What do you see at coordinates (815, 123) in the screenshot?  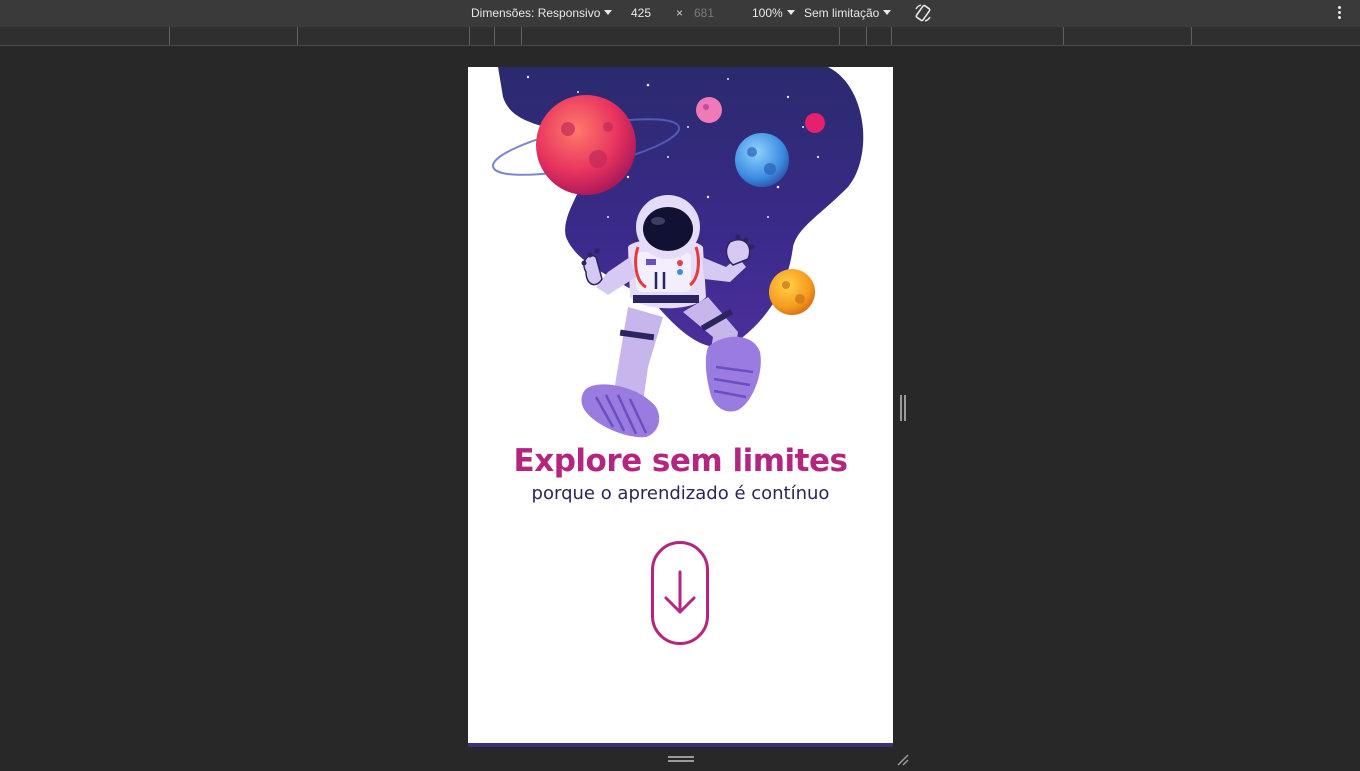 I see `magenta-planet` at bounding box center [815, 123].